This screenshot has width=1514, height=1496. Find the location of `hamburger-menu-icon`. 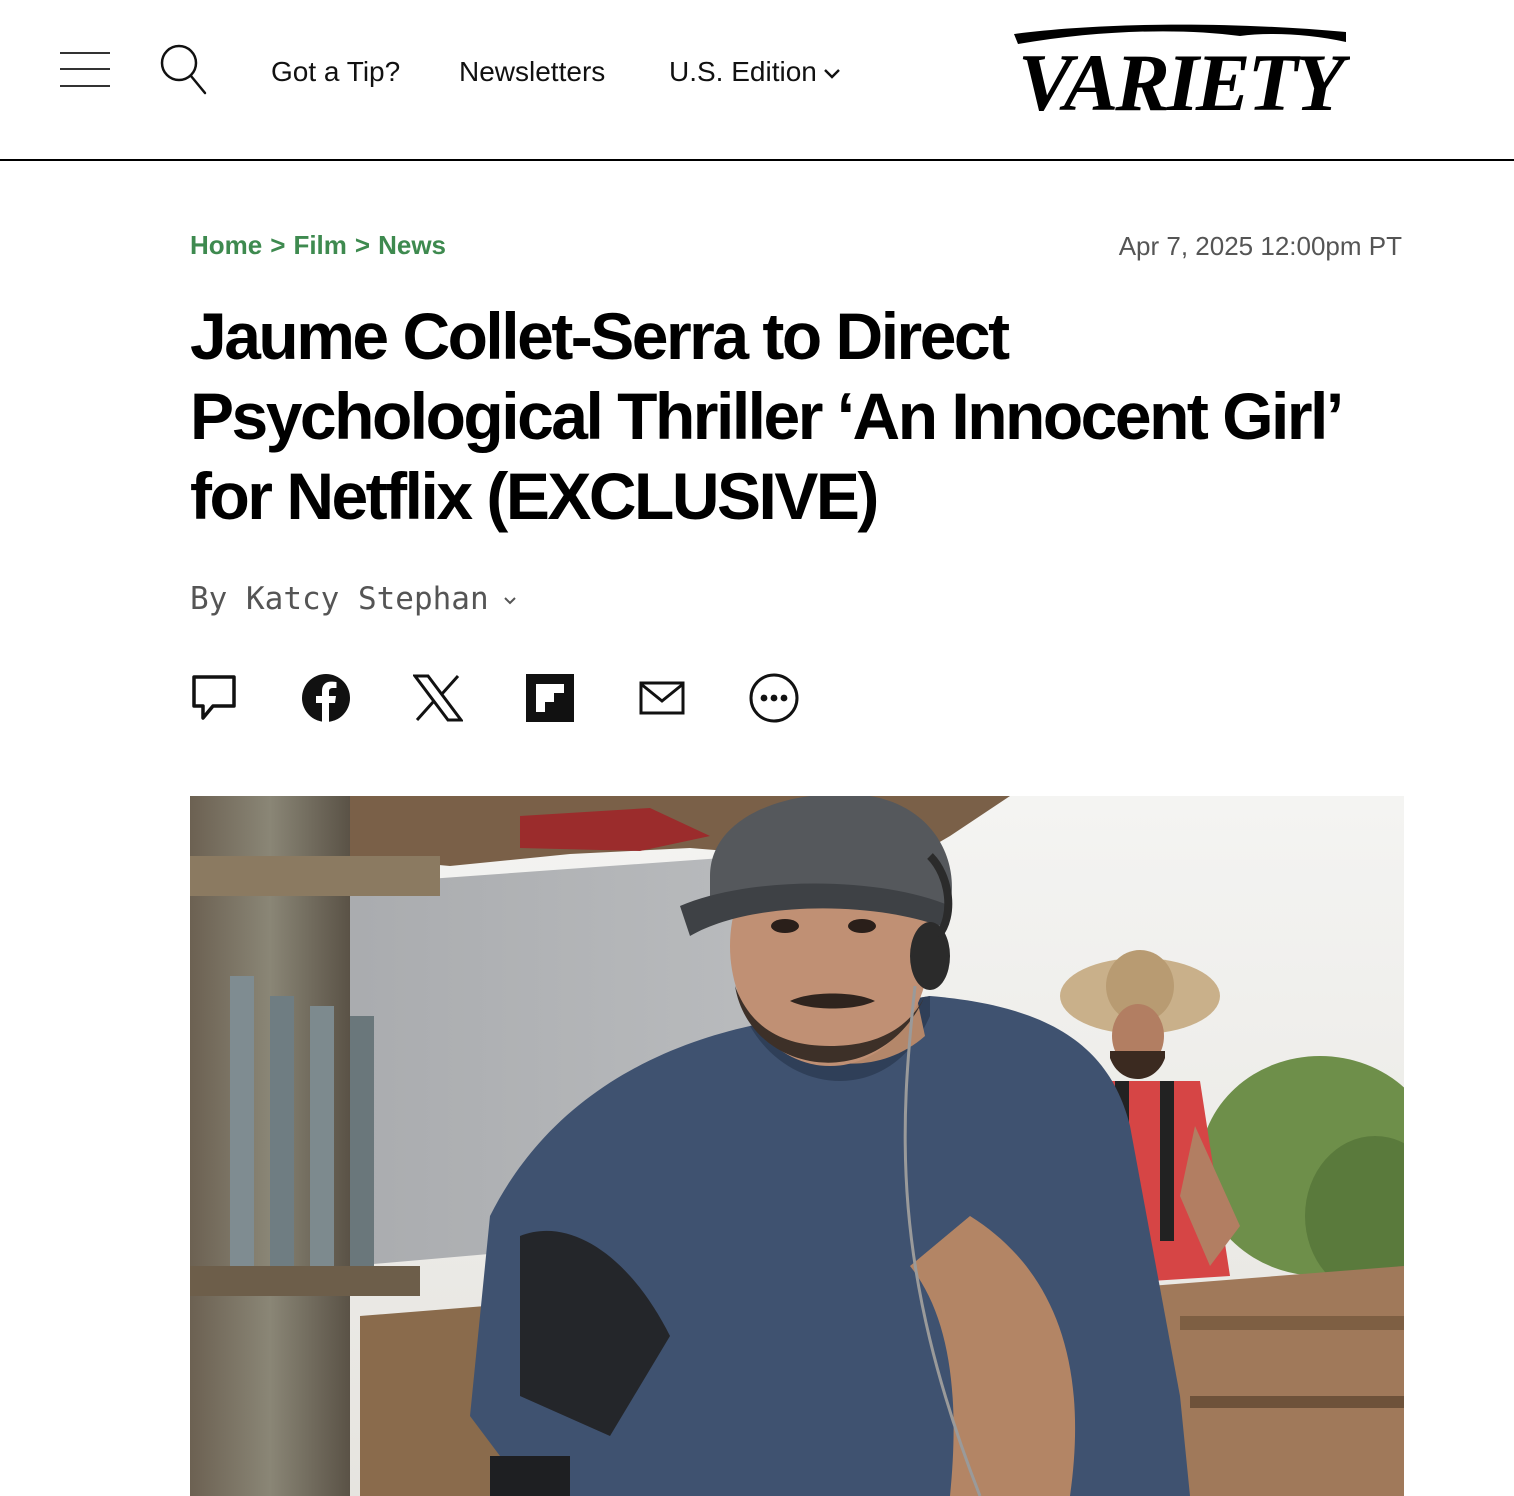

hamburger-menu-icon is located at coordinates (86, 70).